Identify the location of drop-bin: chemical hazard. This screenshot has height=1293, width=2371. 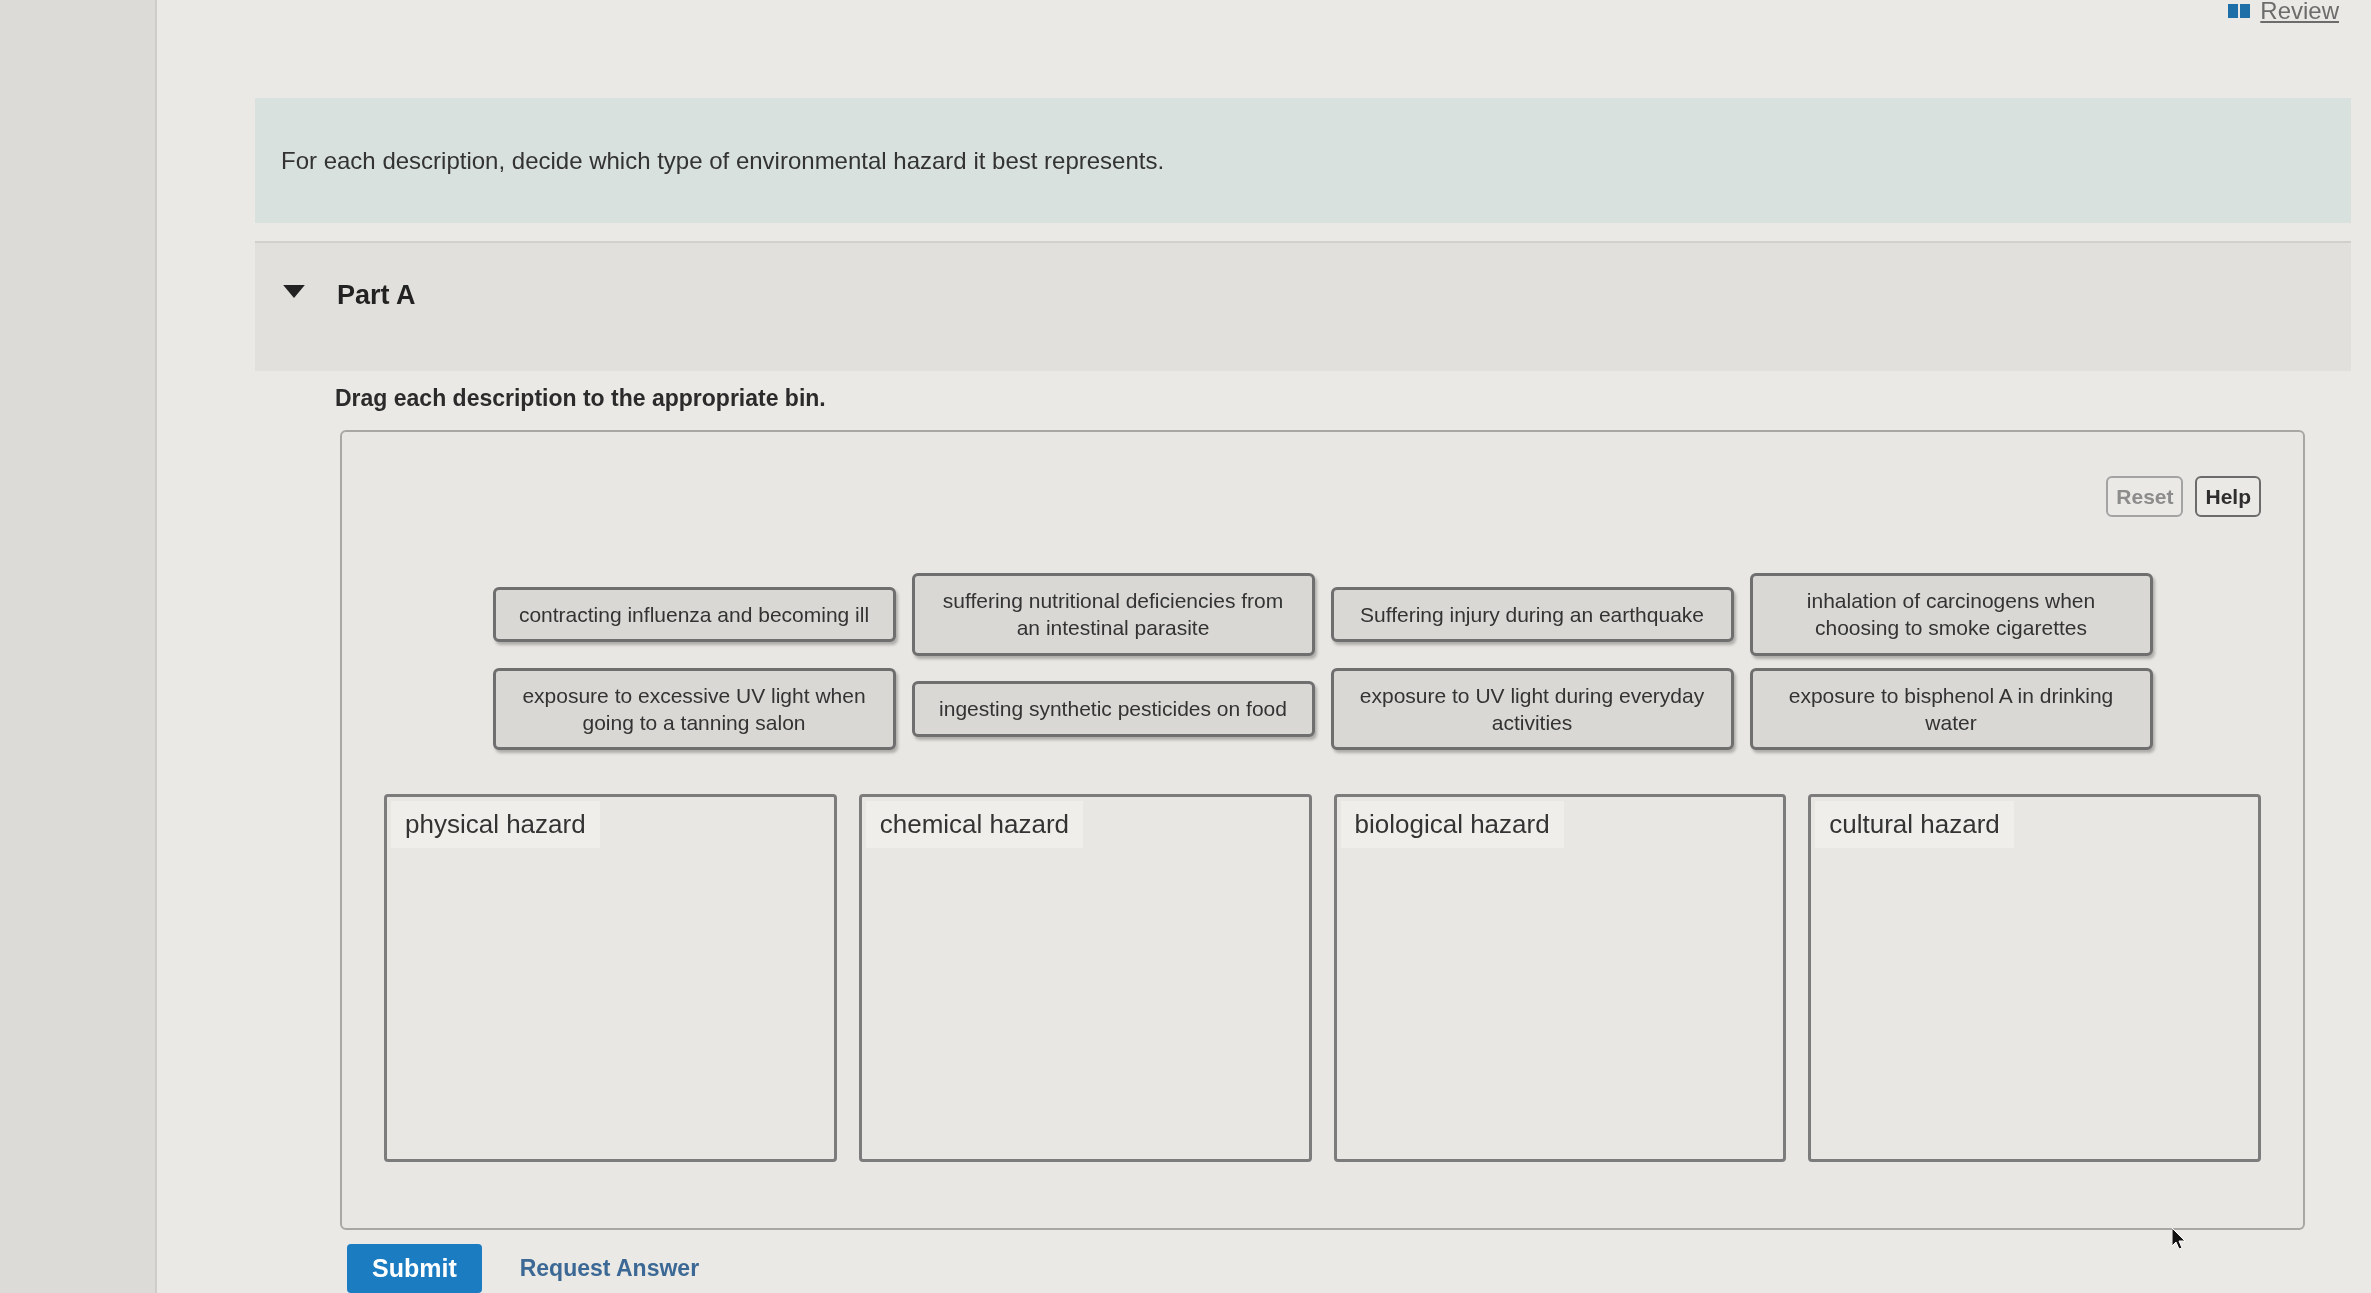
(1085, 978).